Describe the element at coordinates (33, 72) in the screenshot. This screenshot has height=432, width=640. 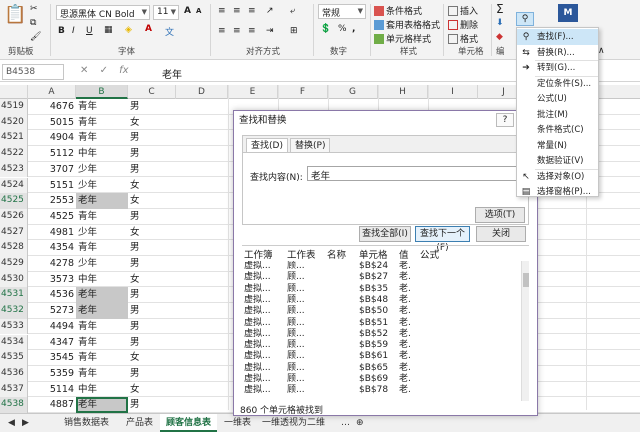
I see `name-box: B4538` at that location.